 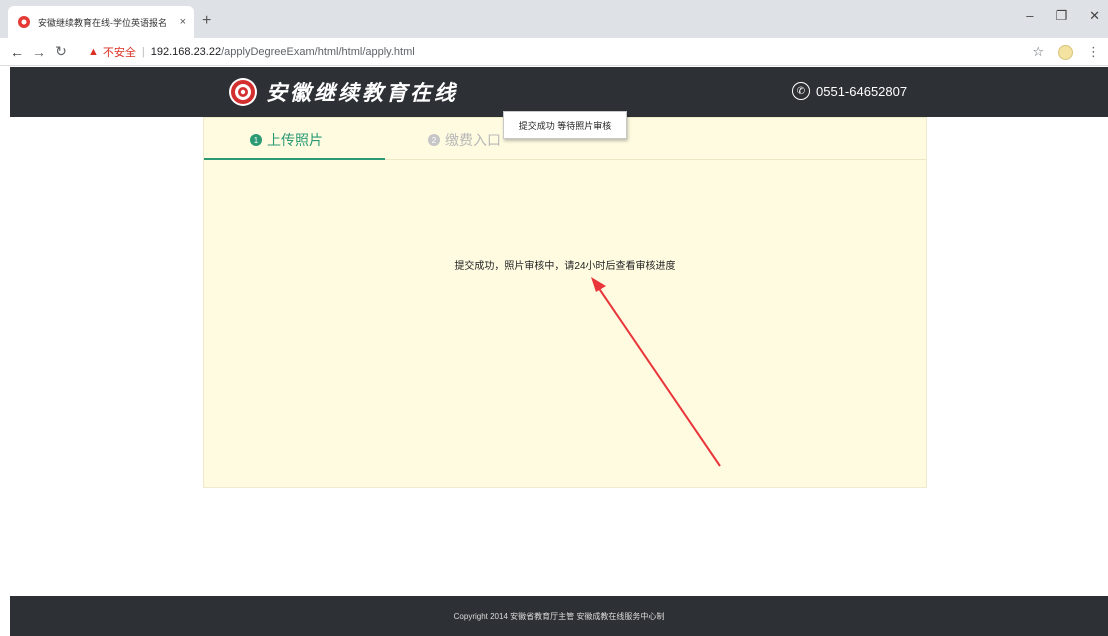 I want to click on annotation-arrow, so click(x=656, y=372).